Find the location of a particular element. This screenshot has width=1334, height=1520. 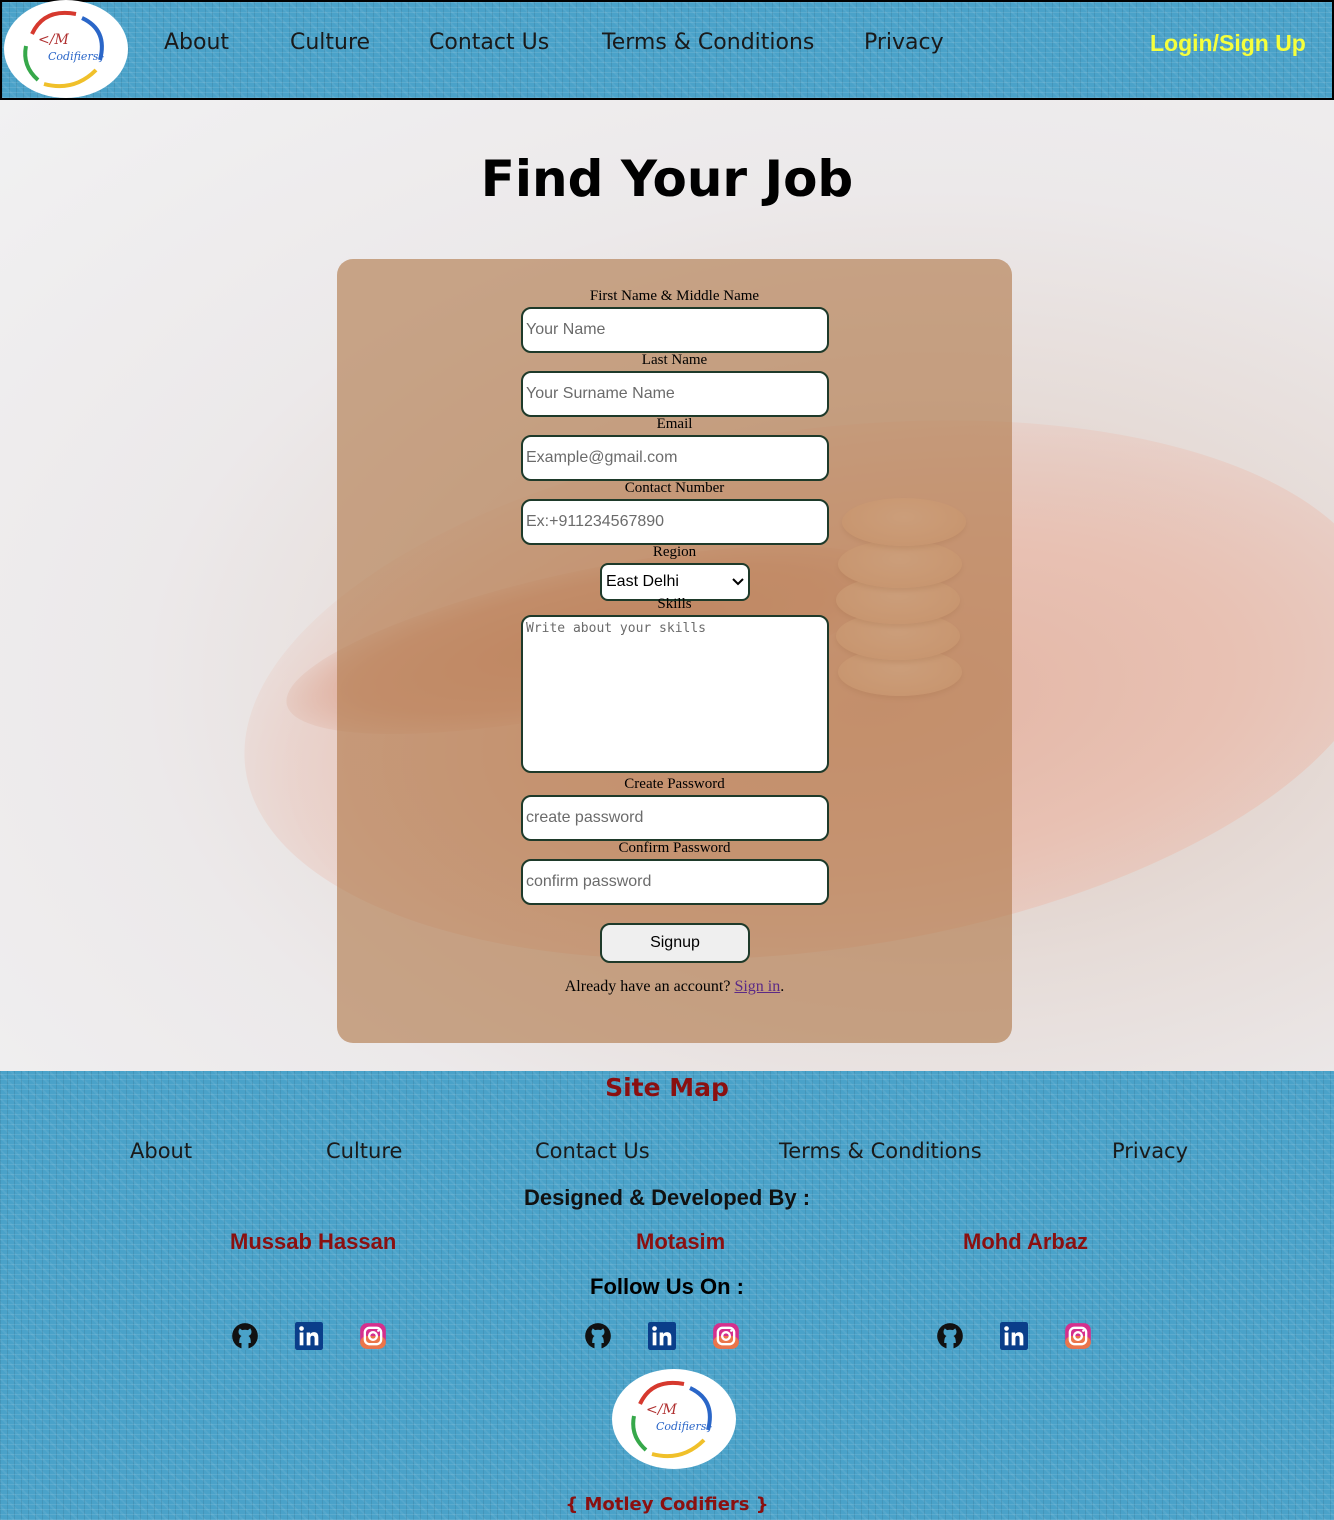

confirm-password-label: Confirm Password is located at coordinates (674, 848).